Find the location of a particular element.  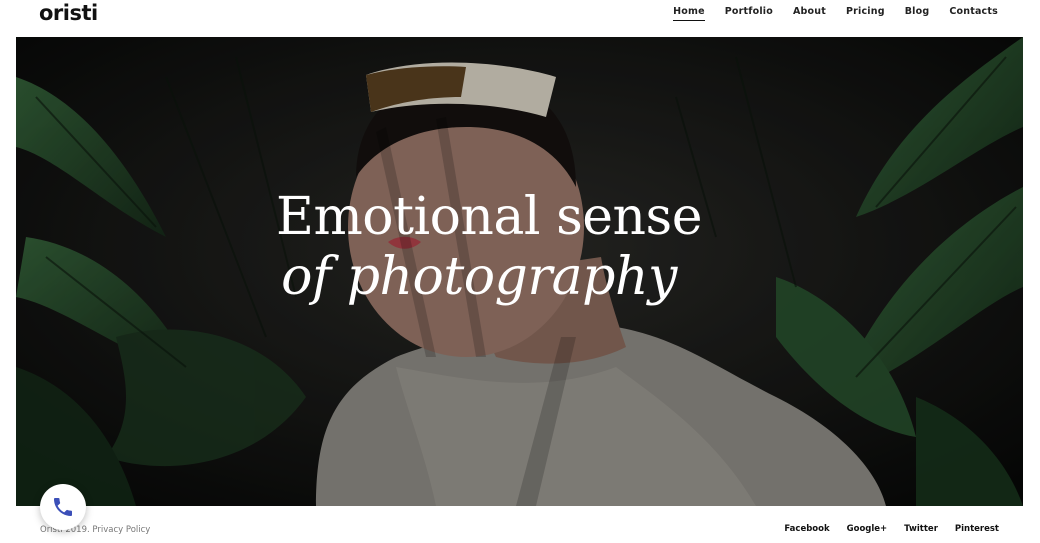

social-links: Facebook Google+ Twitter Pinterest is located at coordinates (883, 529).